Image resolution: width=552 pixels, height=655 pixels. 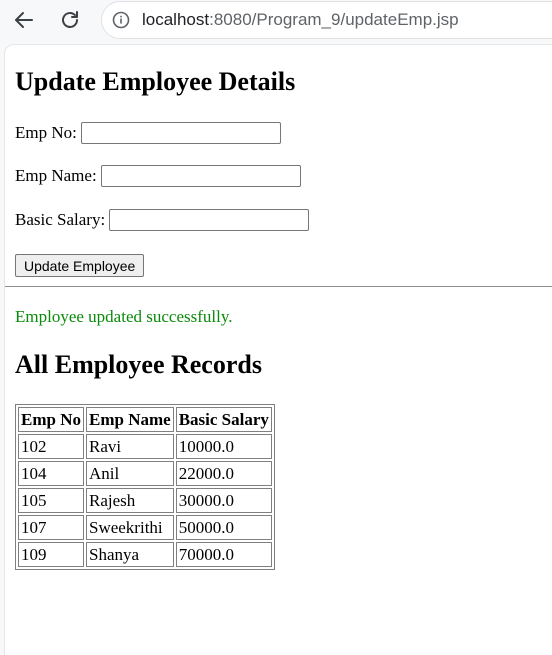 What do you see at coordinates (124, 316) in the screenshot?
I see `success-message: Employee updated successfully.` at bounding box center [124, 316].